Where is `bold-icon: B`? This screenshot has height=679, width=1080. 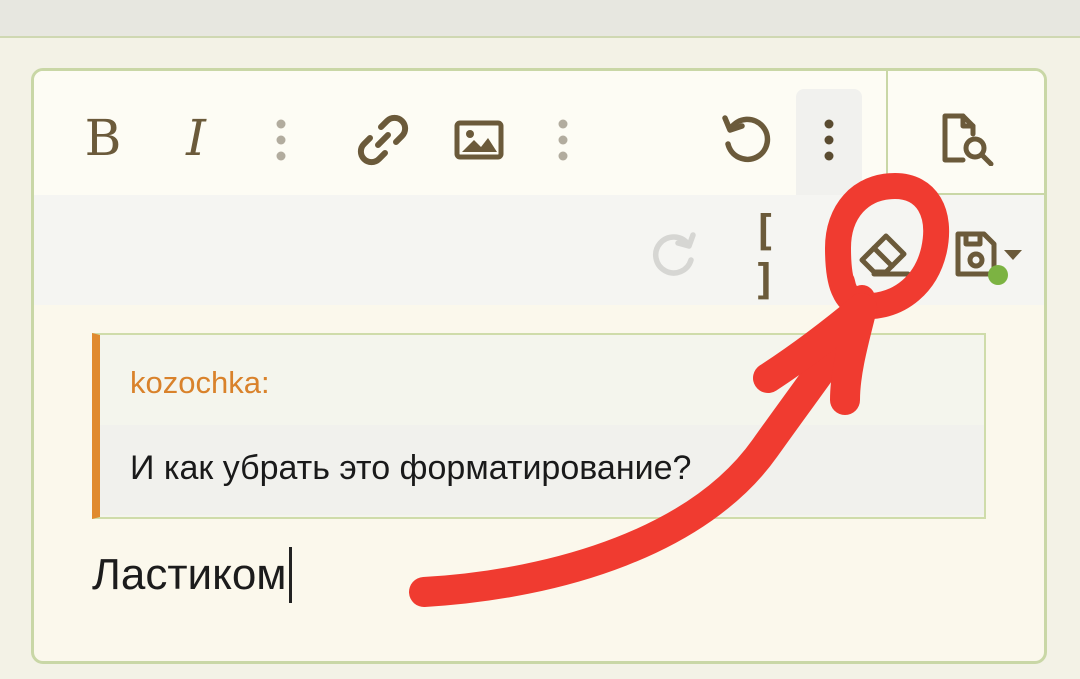 bold-icon: B is located at coordinates (103, 138).